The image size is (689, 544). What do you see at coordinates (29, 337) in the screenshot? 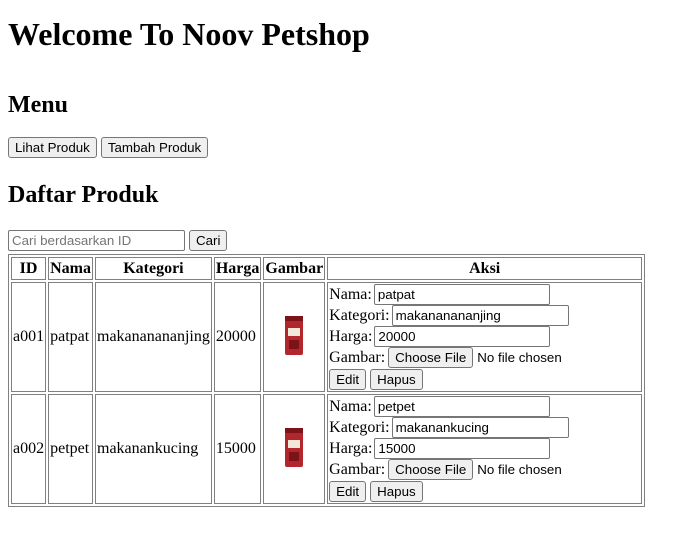
I see `cell-id: a001` at bounding box center [29, 337].